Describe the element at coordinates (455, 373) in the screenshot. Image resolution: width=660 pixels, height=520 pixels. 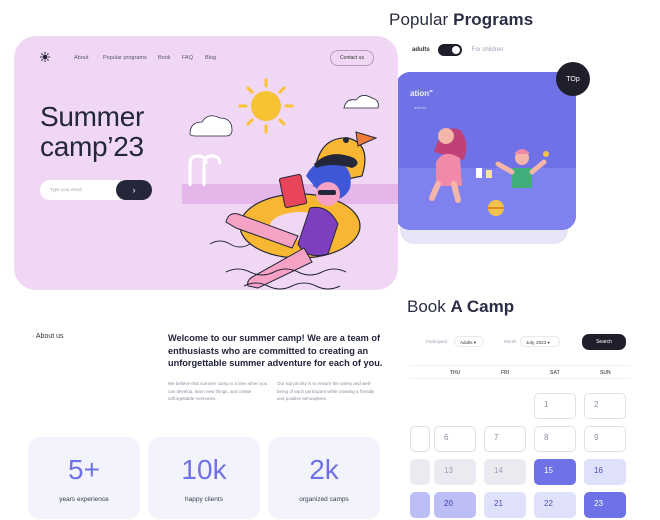
I see `day-thu: THU` at that location.